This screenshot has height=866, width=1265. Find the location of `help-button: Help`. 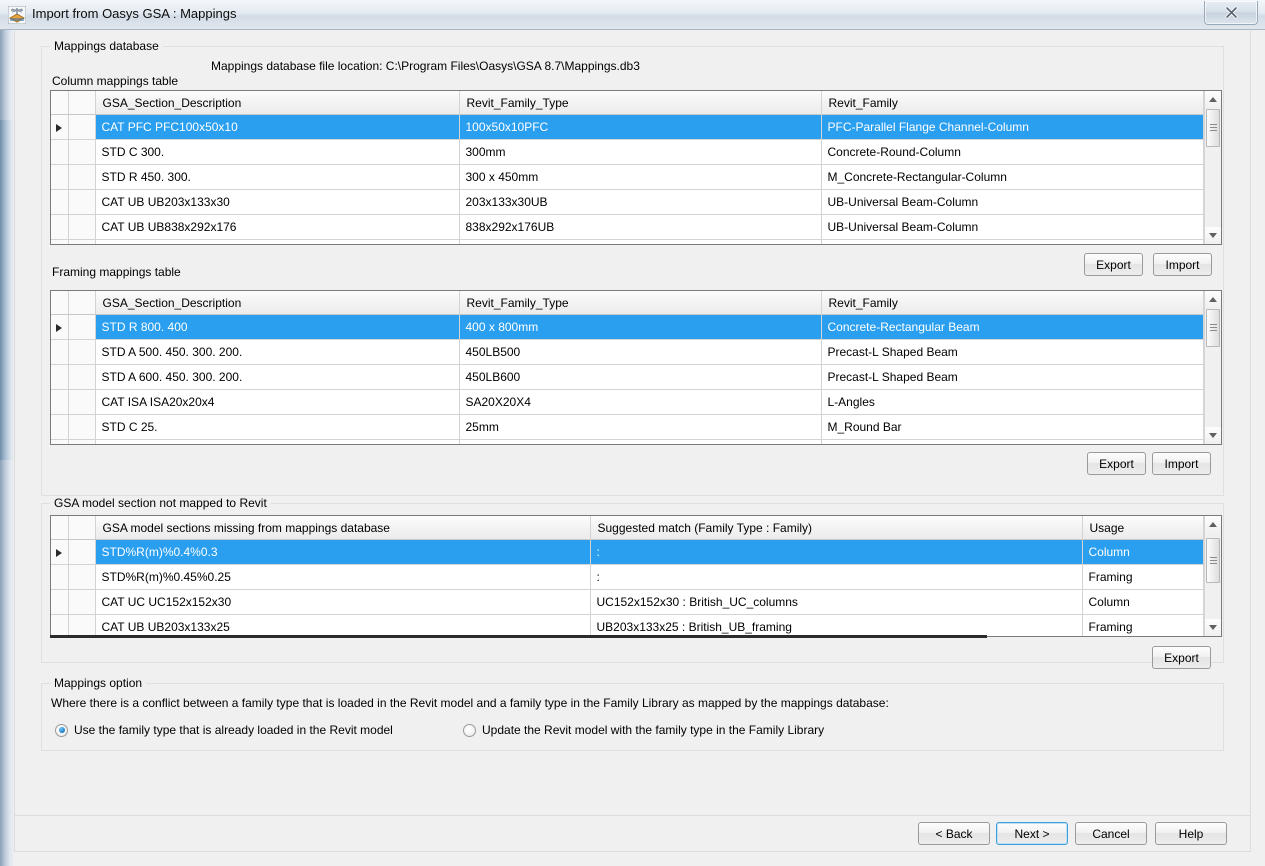

help-button: Help is located at coordinates (1191, 833).